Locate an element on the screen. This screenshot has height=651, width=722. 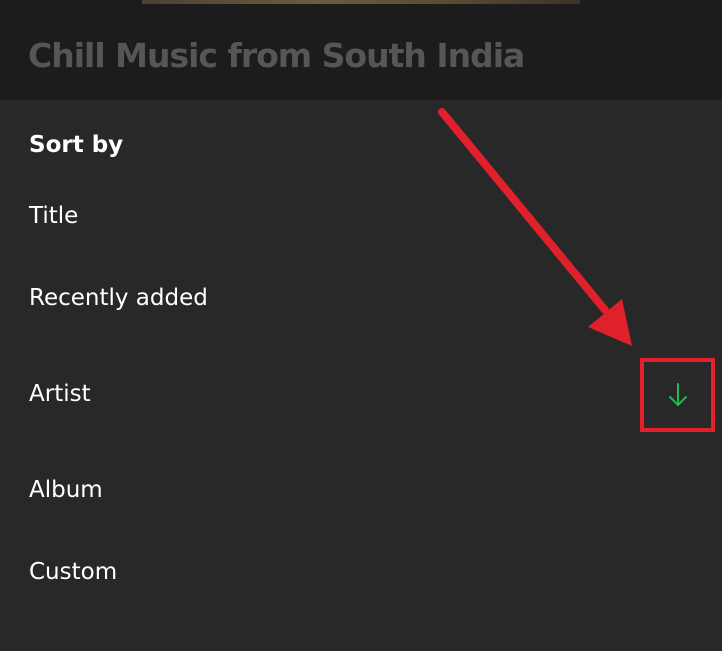
playlist-cover-strip is located at coordinates (361, 2).